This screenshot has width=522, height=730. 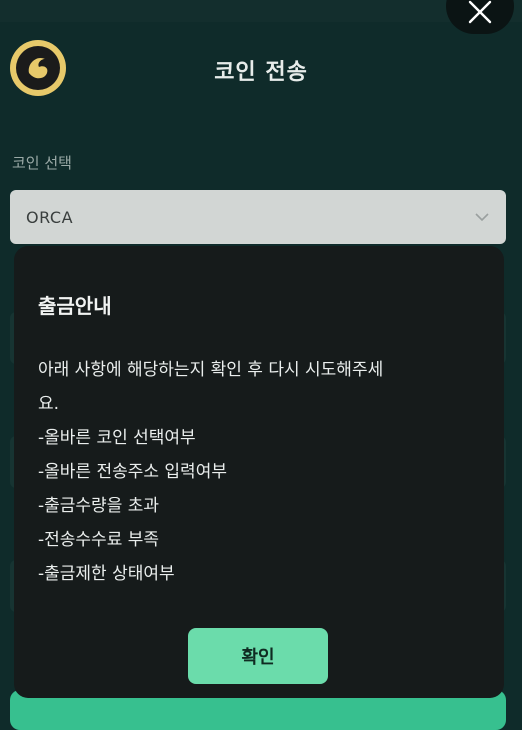 I want to click on coin-select-dropdown: ORCA, so click(x=258, y=217).